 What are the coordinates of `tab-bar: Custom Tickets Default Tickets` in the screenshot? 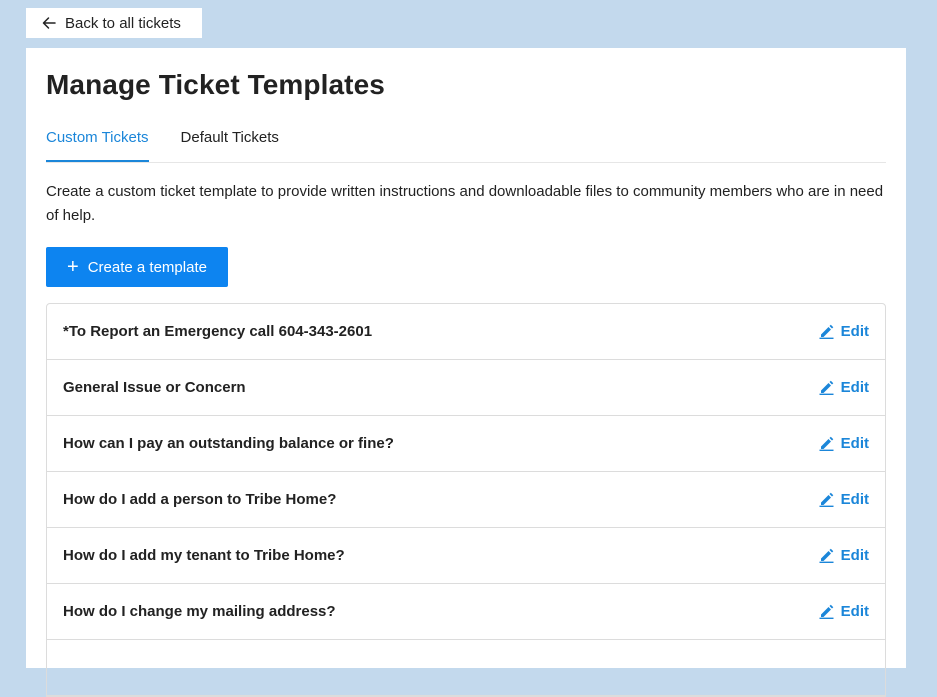 It's located at (466, 140).